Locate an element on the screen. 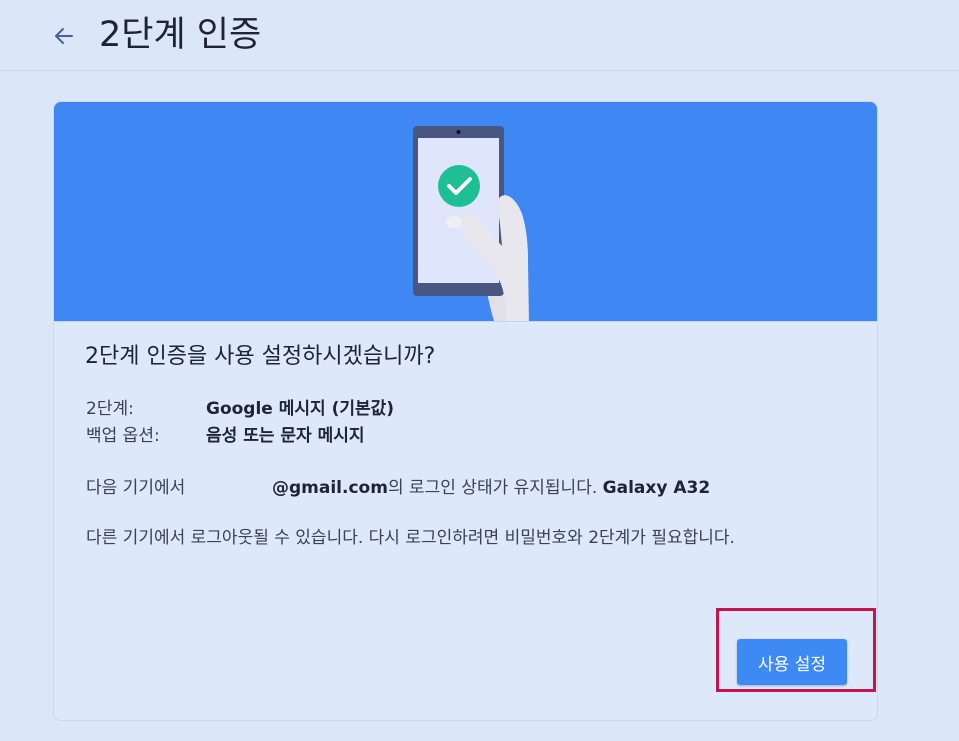 Image resolution: width=959 pixels, height=741 pixels. step-value: Google 메시지 (기본값) is located at coordinates (300, 409).